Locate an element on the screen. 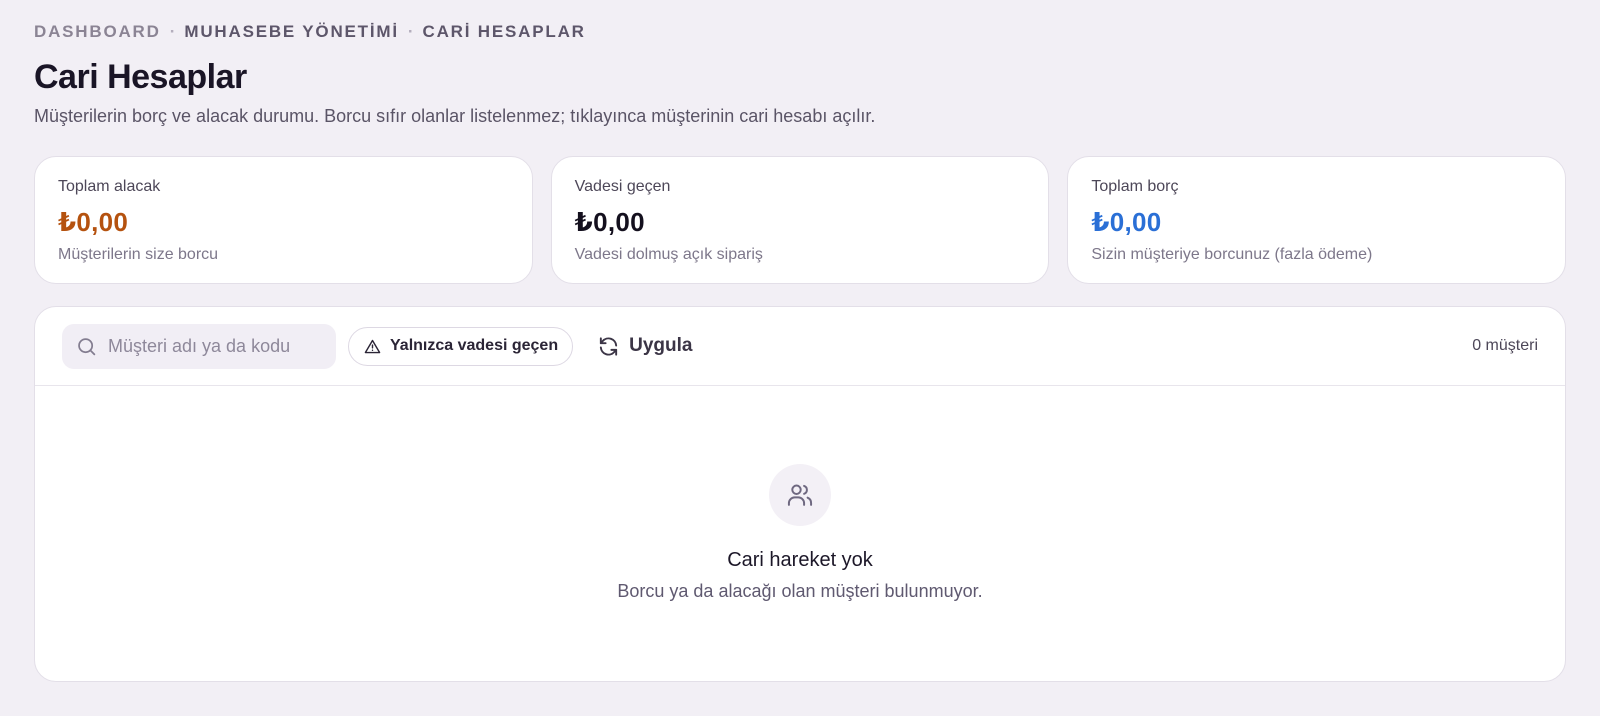 This screenshot has height=716, width=1600. breadcrumb-item-current: CARİ HESAPLAR is located at coordinates (504, 31).